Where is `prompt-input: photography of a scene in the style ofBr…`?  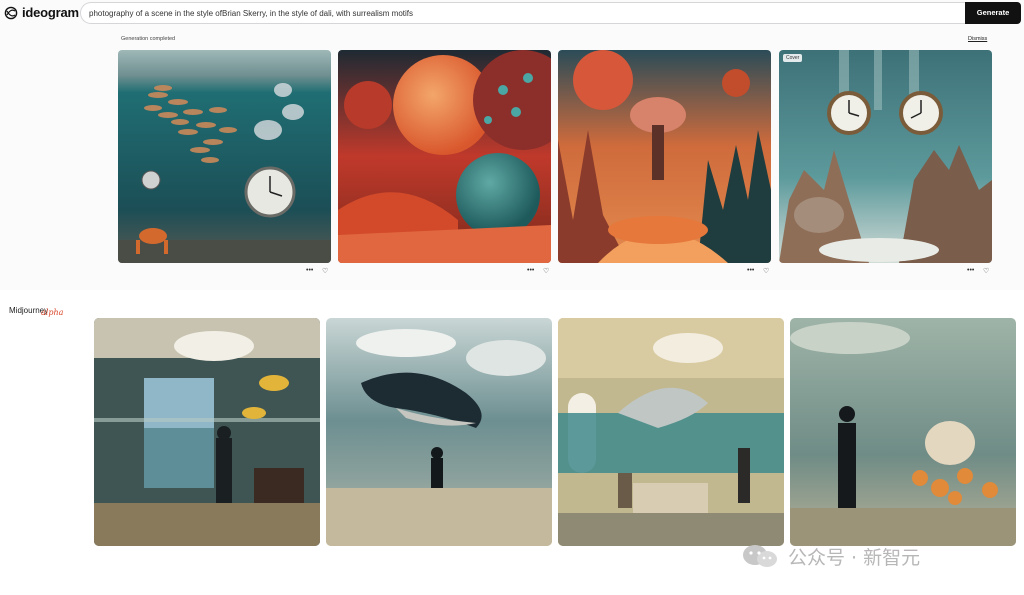
prompt-input: photography of a scene in the style ofBr… is located at coordinates (523, 13).